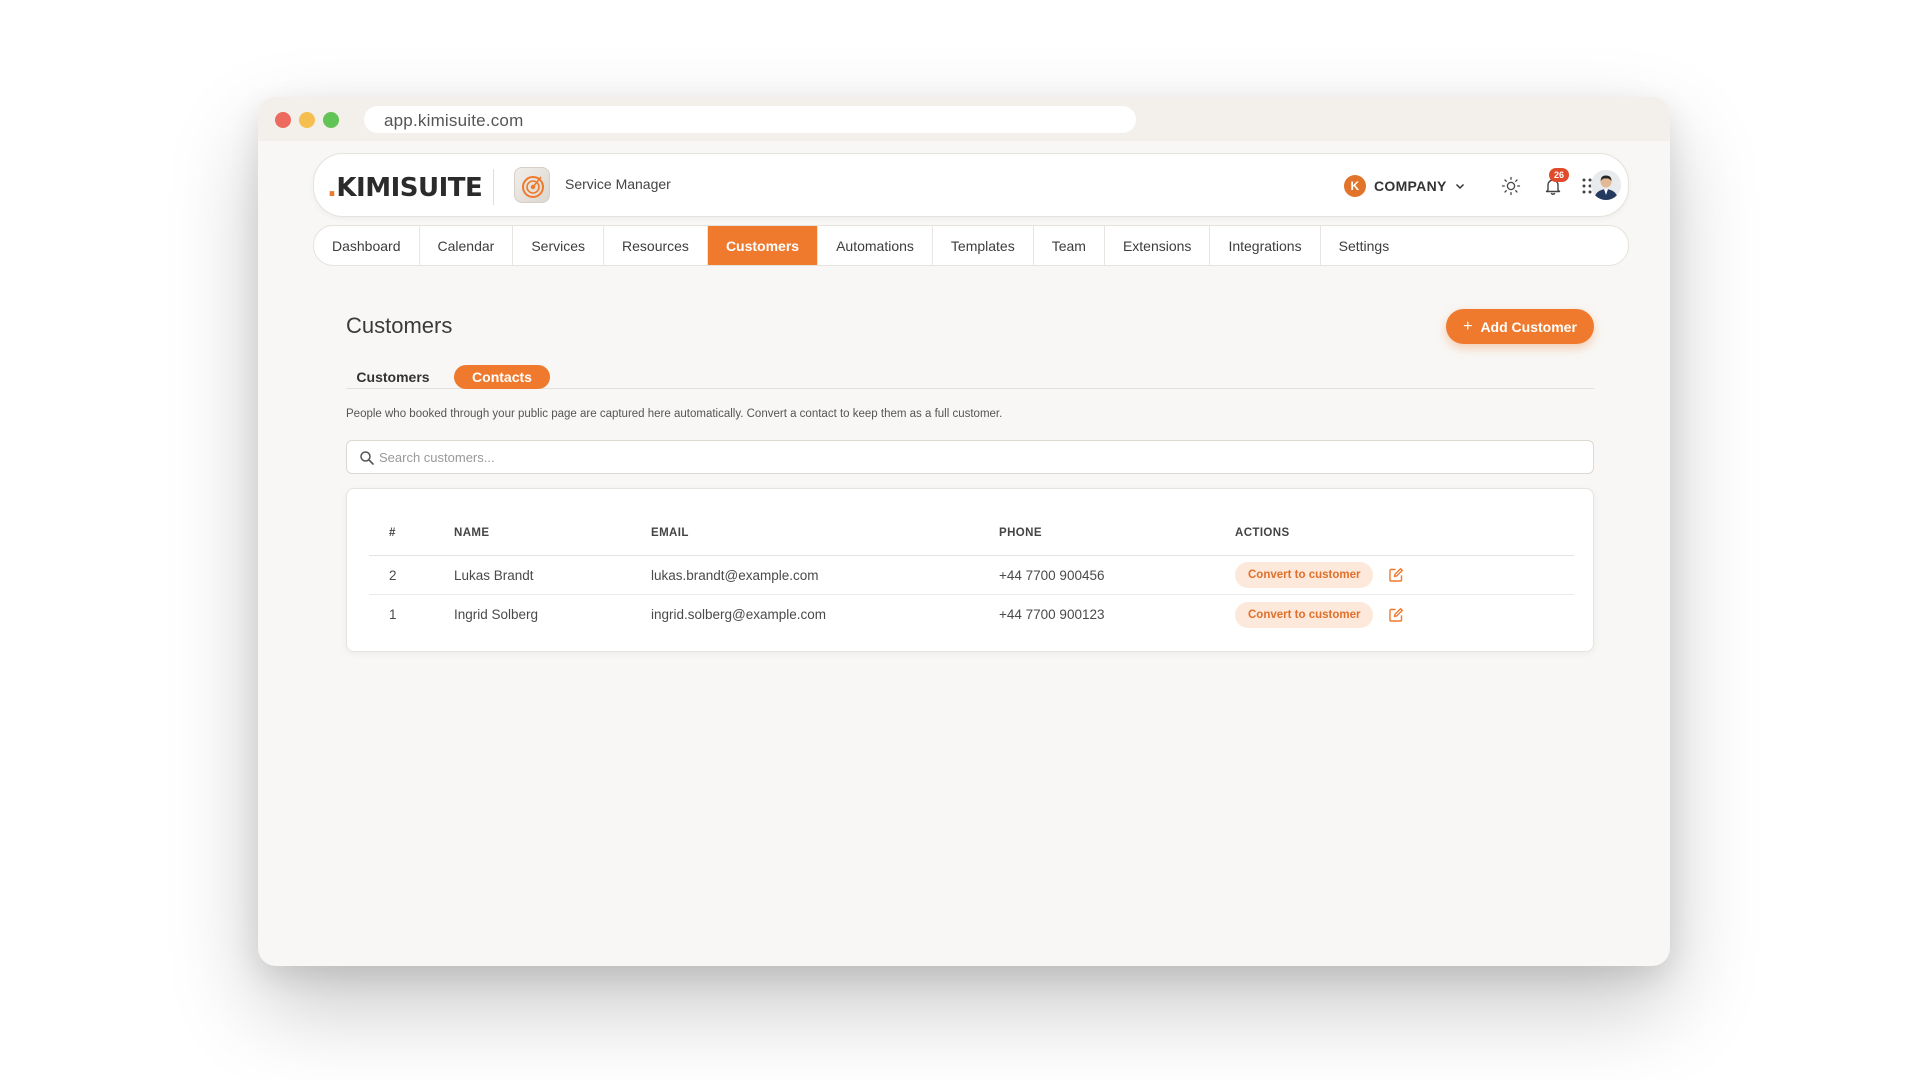  I want to click on notifications-button: 26, so click(1555, 183).